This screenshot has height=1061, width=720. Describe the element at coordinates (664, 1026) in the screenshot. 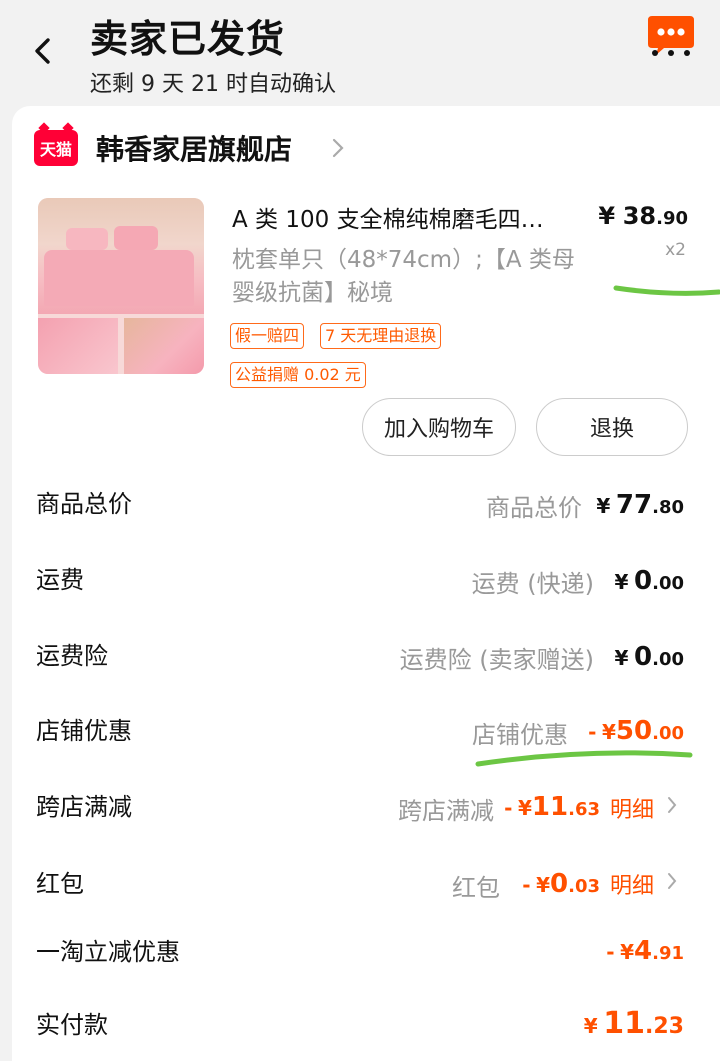

I see `value-dec: .23` at that location.